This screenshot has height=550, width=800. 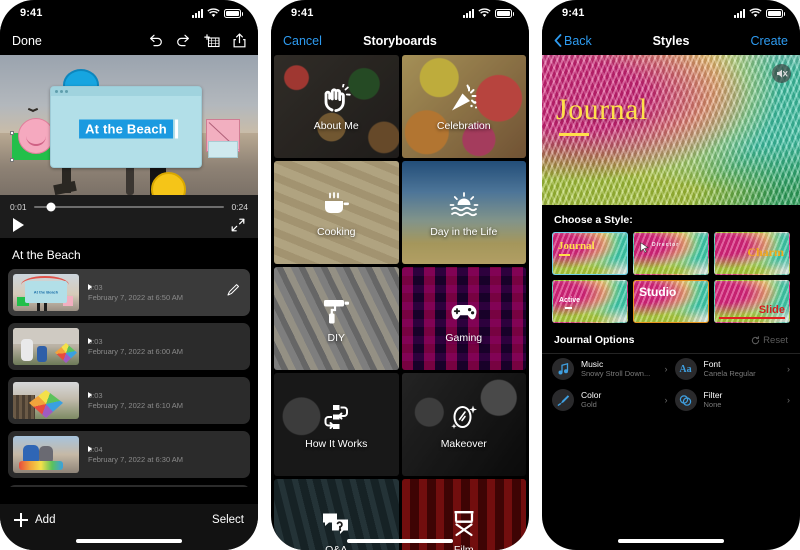 What do you see at coordinates (36, 136) in the screenshot?
I see `pink-smiley-sticker` at bounding box center [36, 136].